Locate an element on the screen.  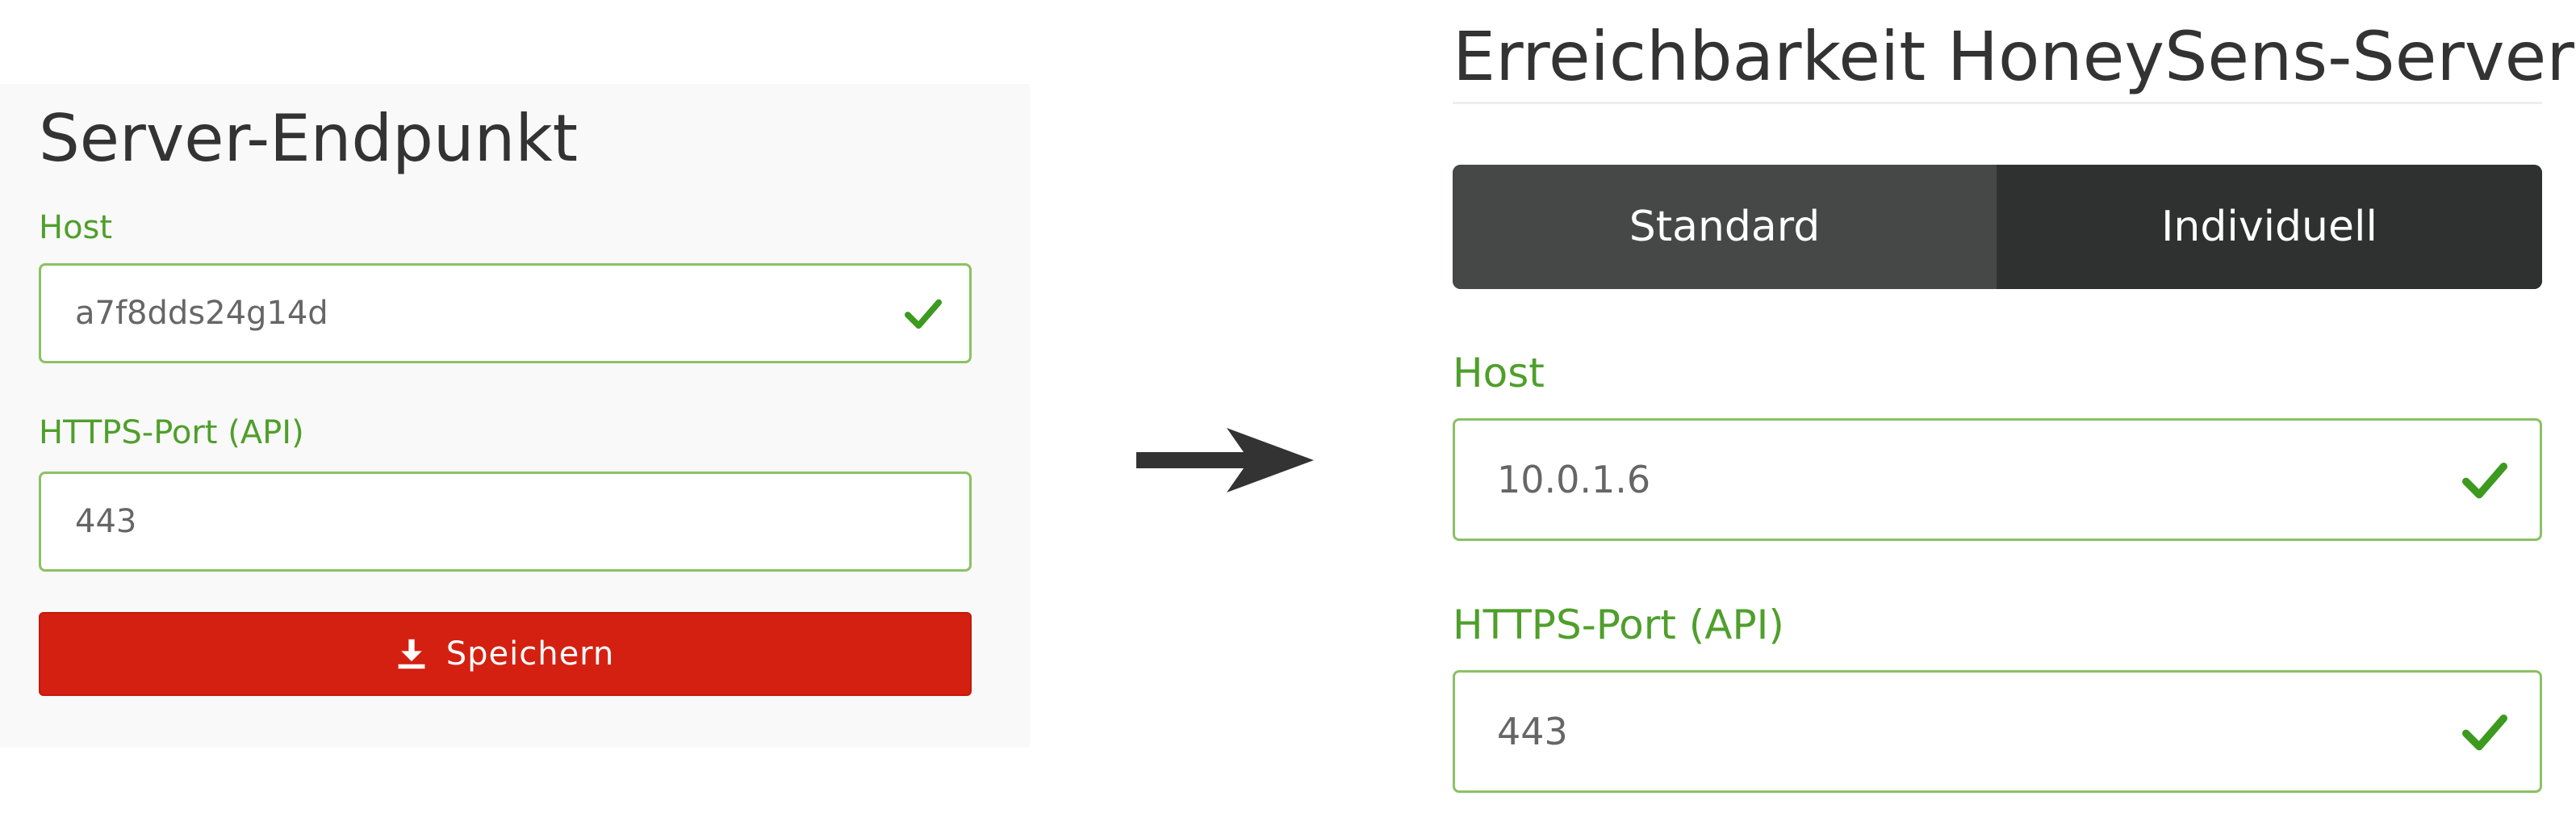
save-button-label: Speichern is located at coordinates (530, 654).